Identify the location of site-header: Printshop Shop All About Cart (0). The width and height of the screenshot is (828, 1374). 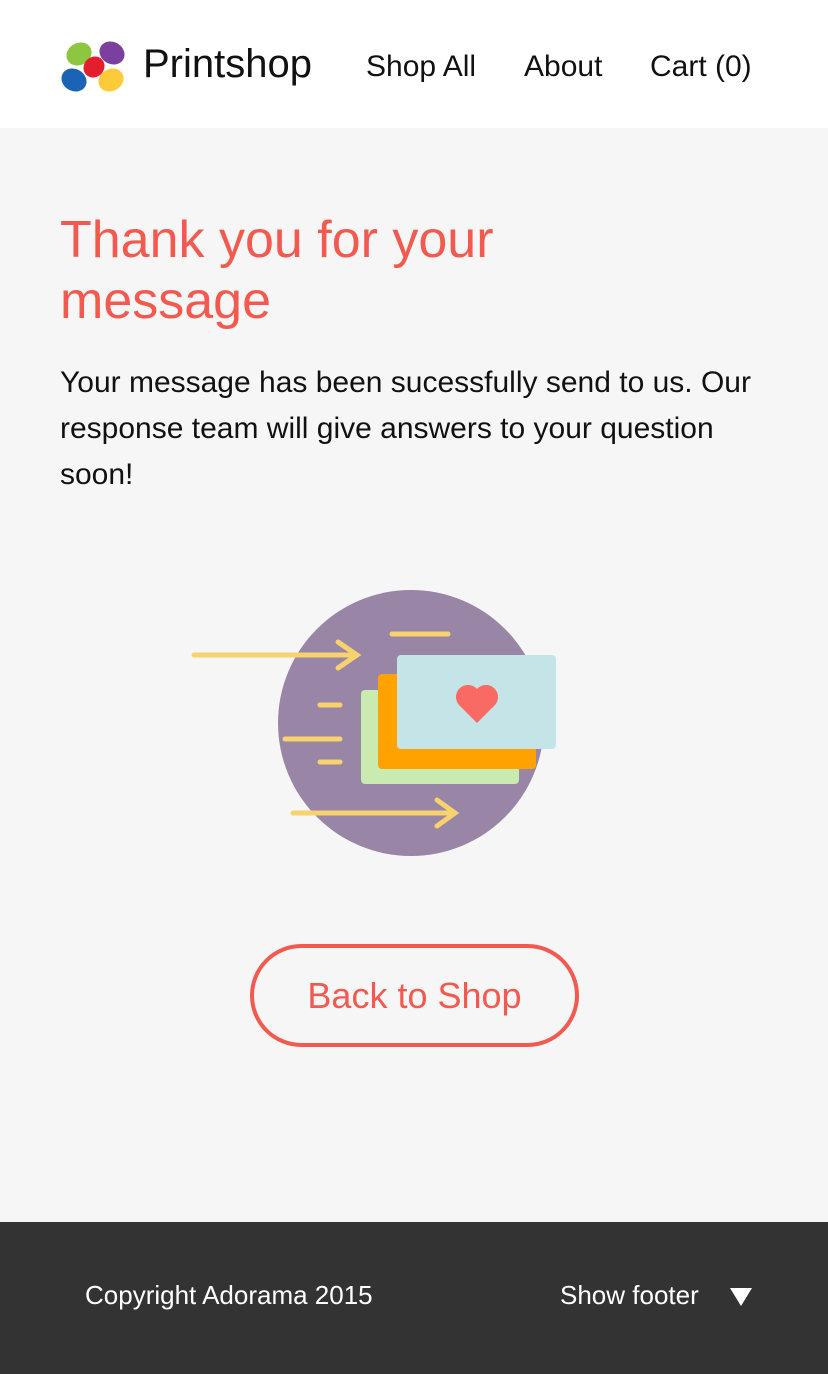
(414, 64).